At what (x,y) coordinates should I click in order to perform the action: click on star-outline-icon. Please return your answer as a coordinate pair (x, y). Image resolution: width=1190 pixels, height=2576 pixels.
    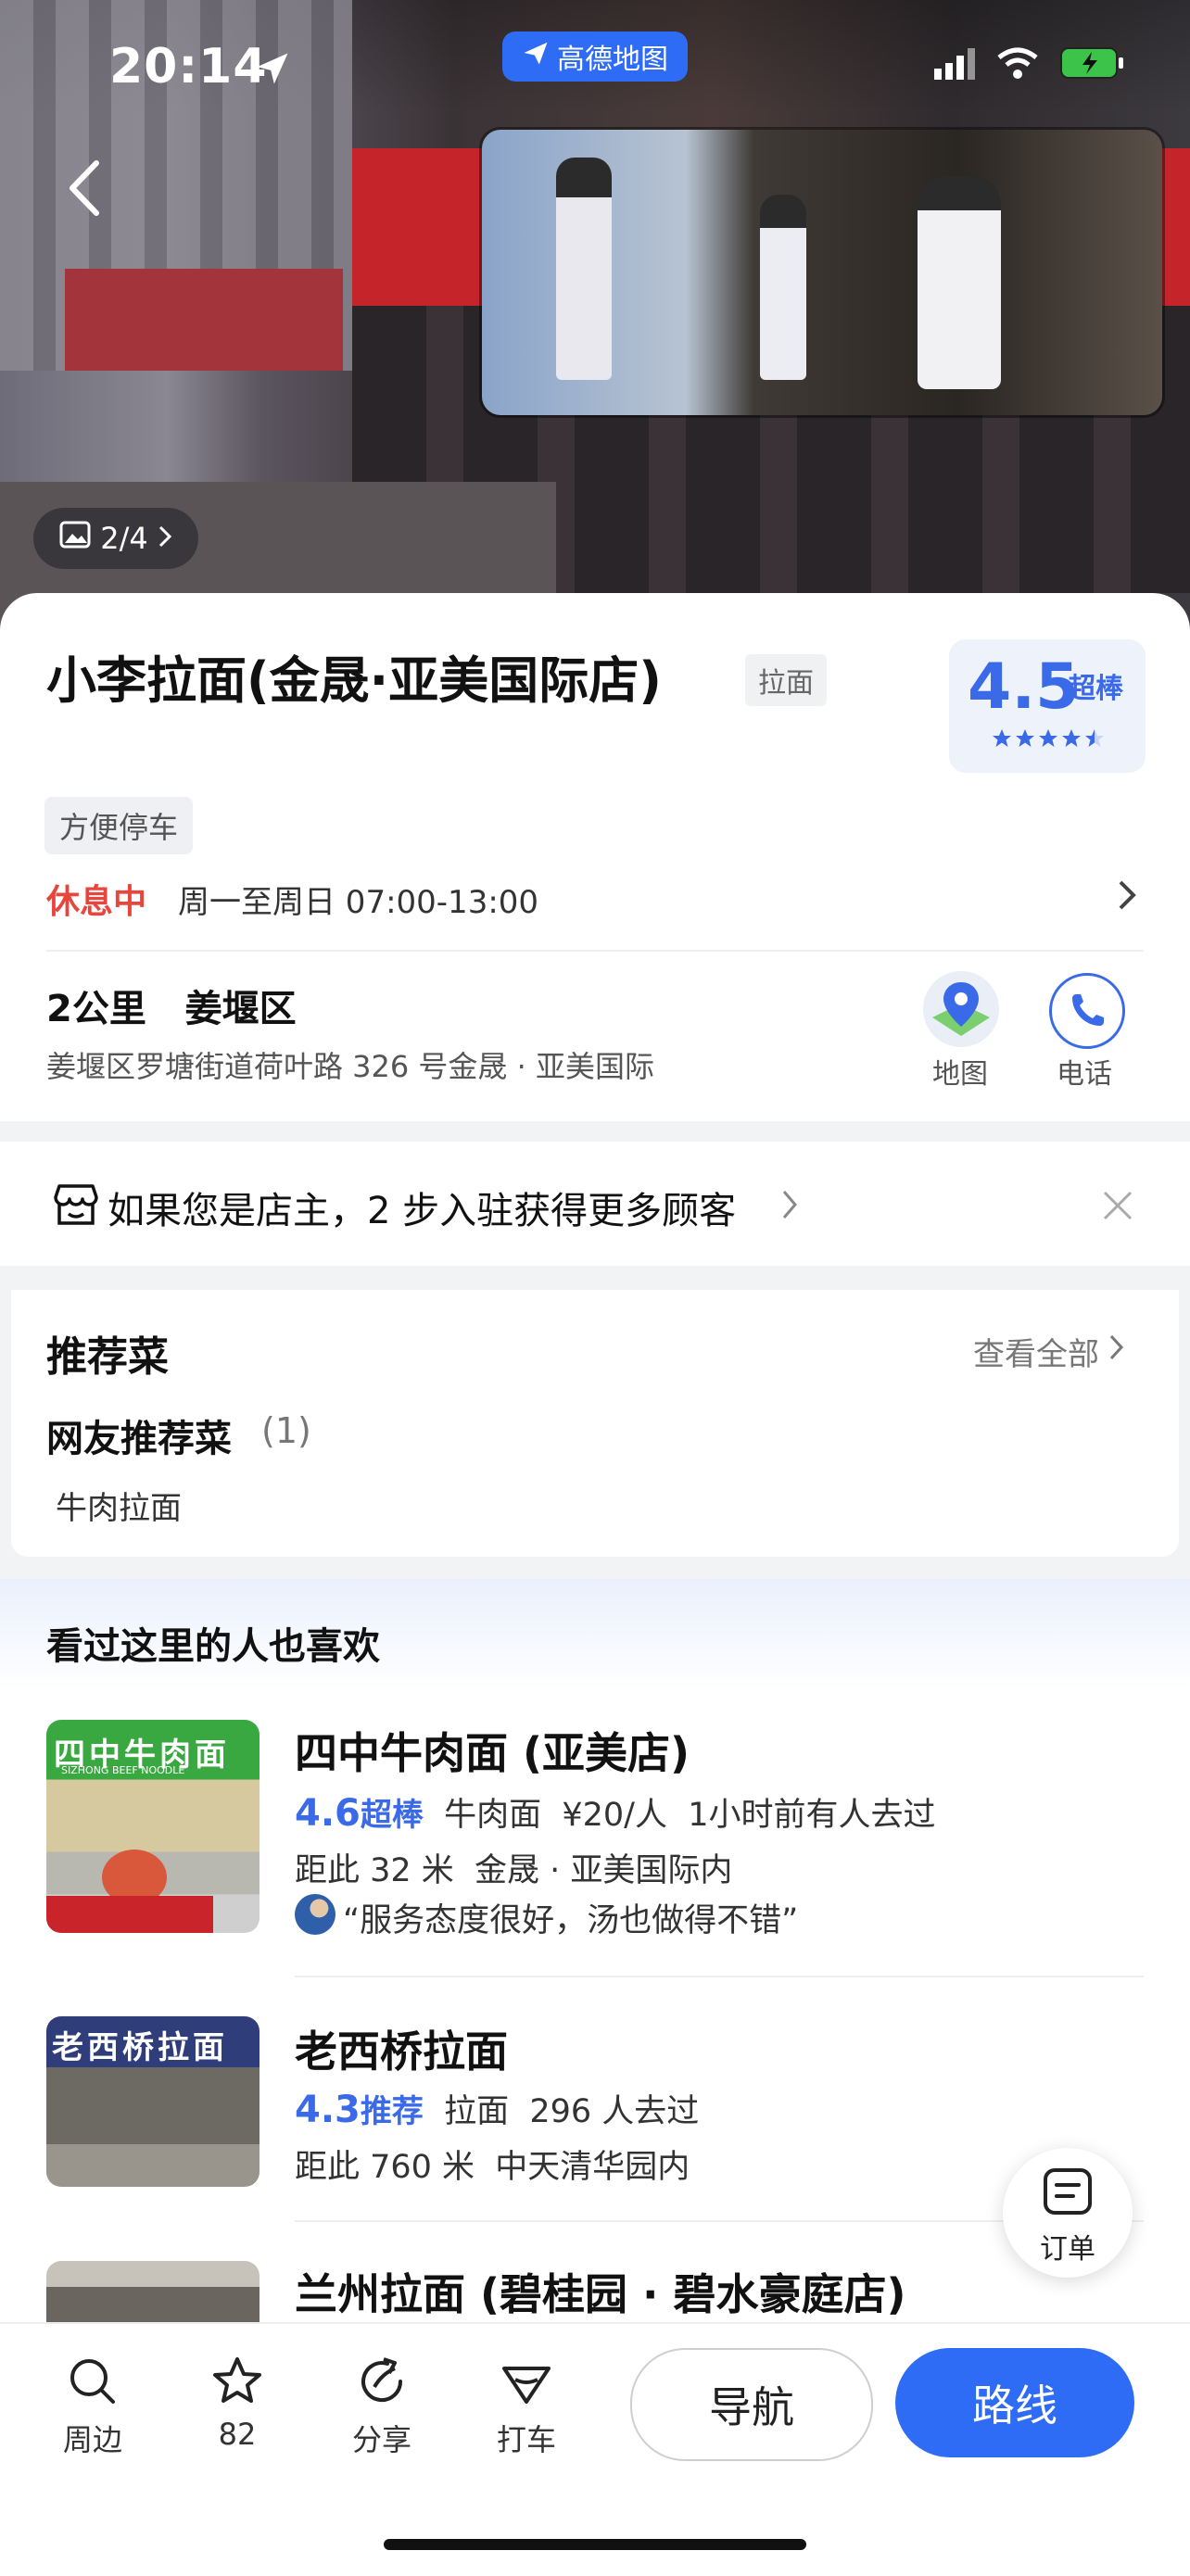
    Looking at the image, I should click on (237, 2380).